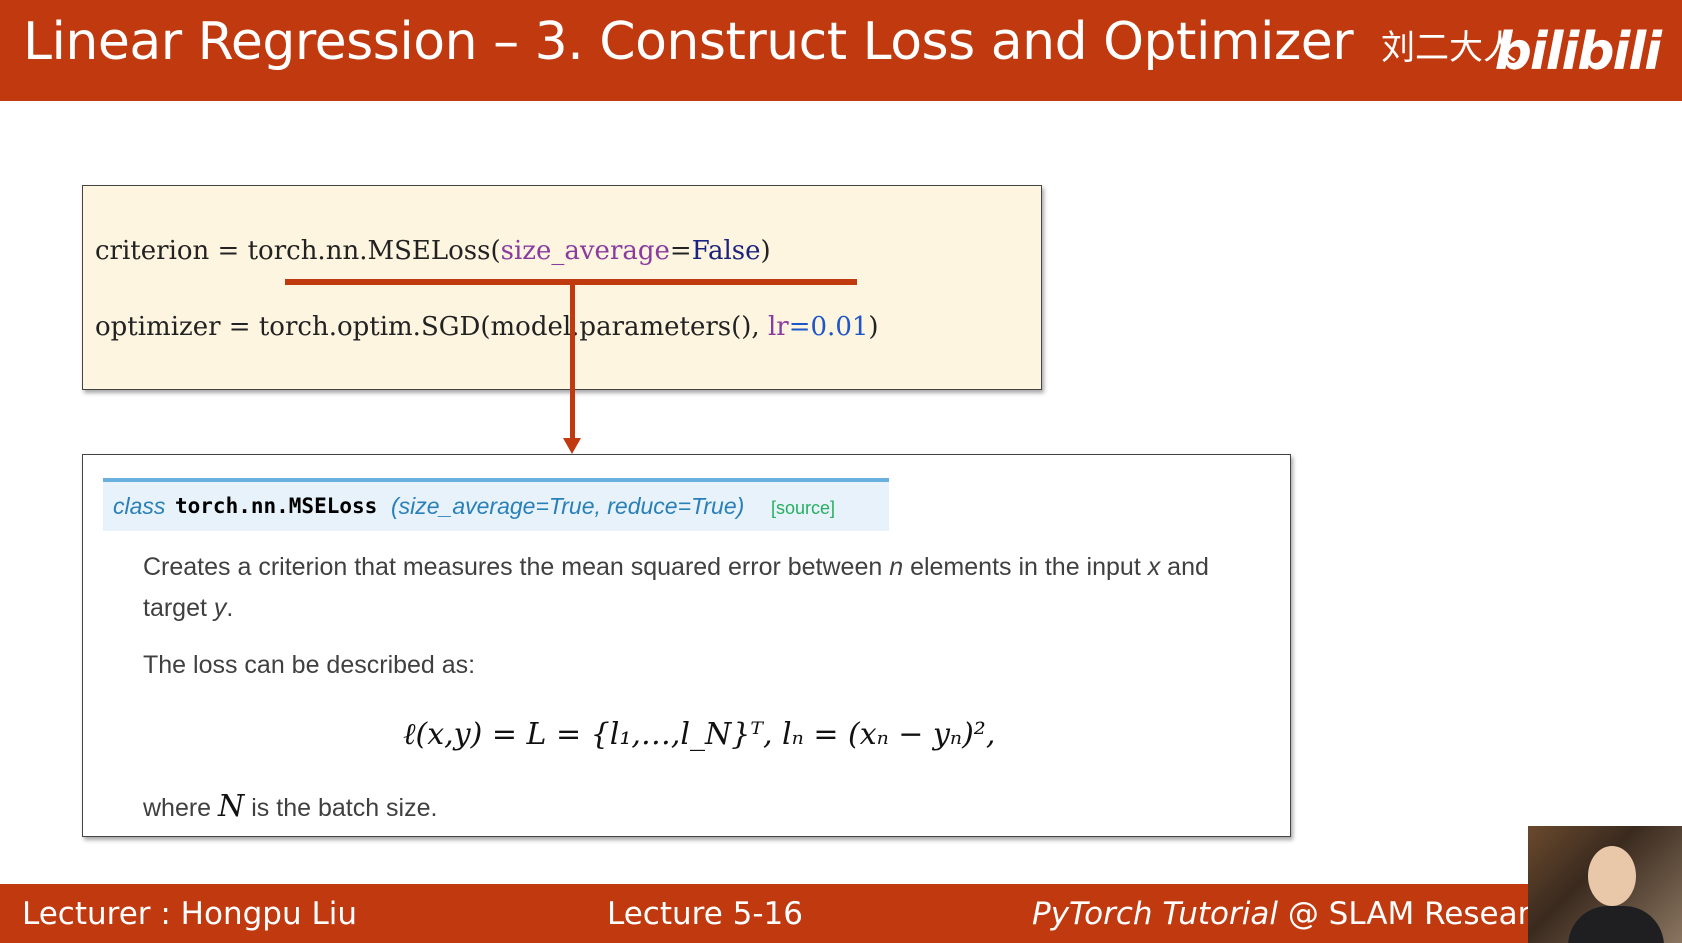 This screenshot has height=943, width=1682. What do you see at coordinates (572, 362) in the screenshot?
I see `connector-arrow-line` at bounding box center [572, 362].